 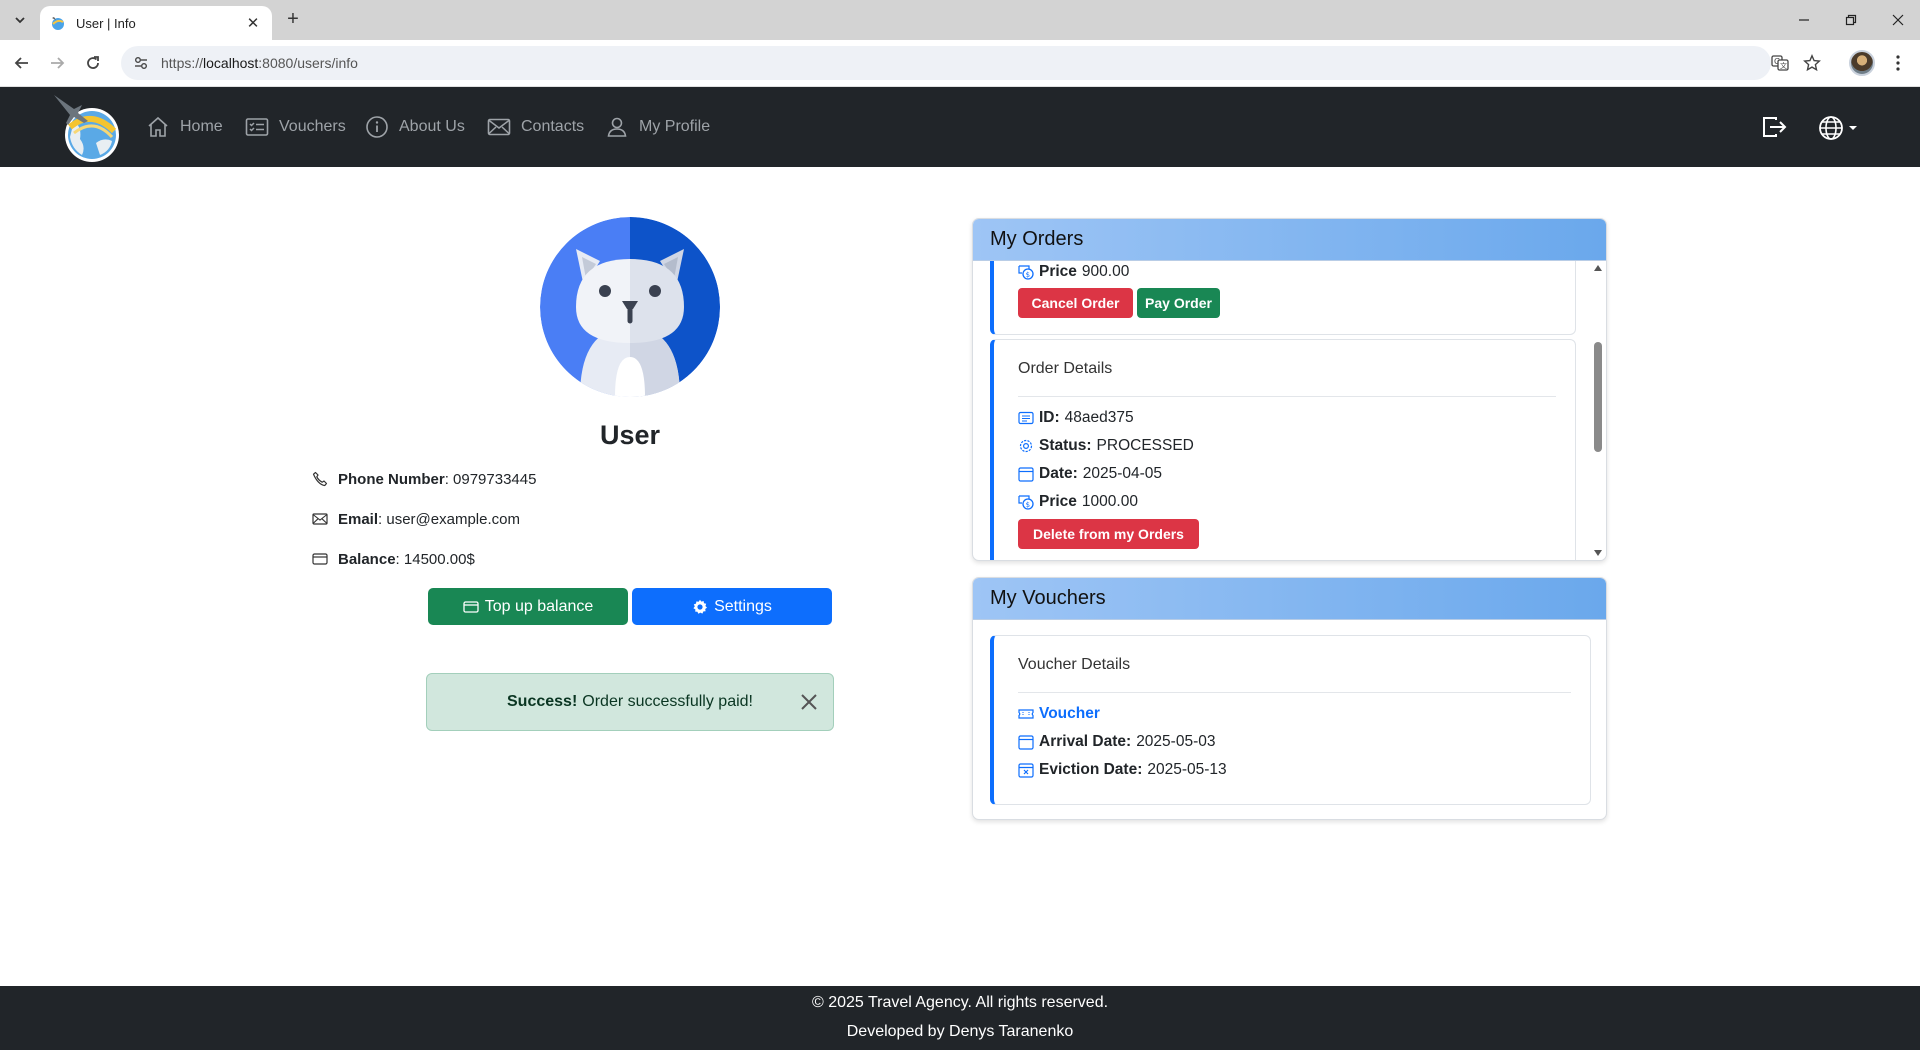 What do you see at coordinates (1058, 473) in the screenshot?
I see `order-date-label: Date:` at bounding box center [1058, 473].